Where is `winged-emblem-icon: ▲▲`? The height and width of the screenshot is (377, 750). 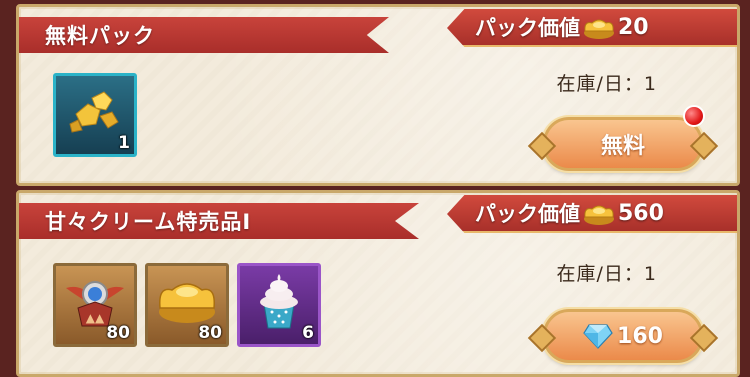
winged-emblem-icon: ▲▲ is located at coordinates (95, 304).